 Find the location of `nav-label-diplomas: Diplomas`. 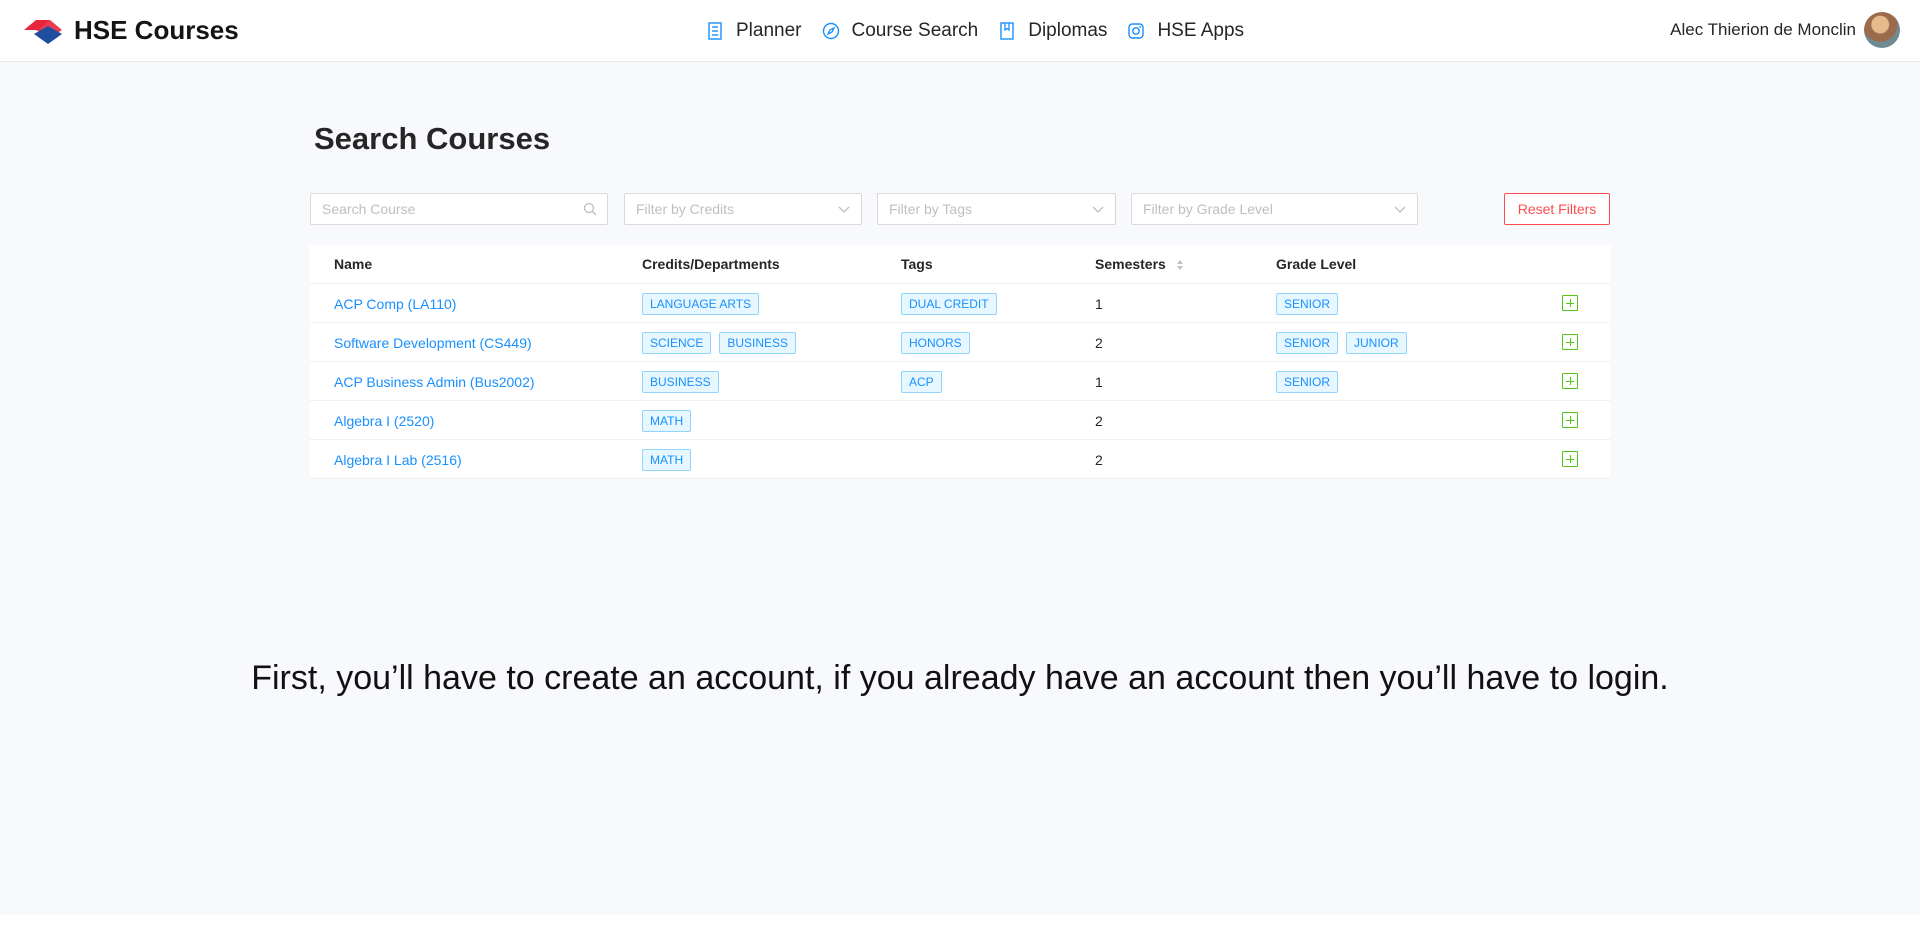

nav-label-diplomas: Diplomas is located at coordinates (1068, 30).